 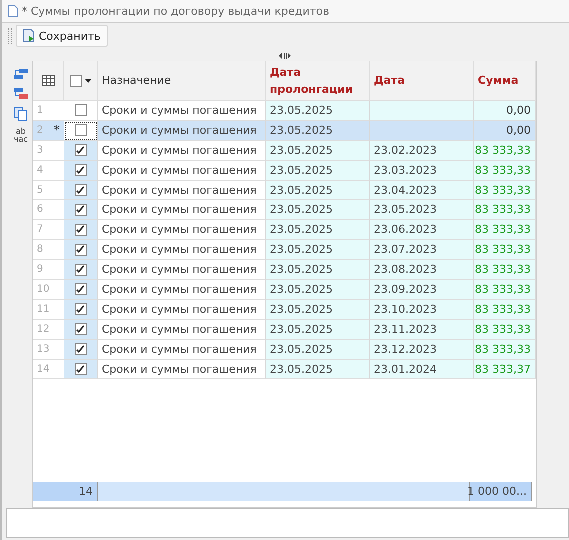 What do you see at coordinates (40, 190) in the screenshot?
I see `row-number: 5` at bounding box center [40, 190].